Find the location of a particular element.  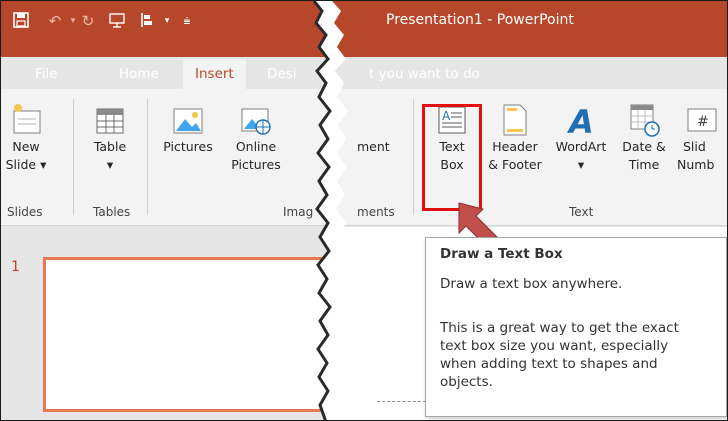

tooltip-body-line: This is a great way to get the exact is located at coordinates (559, 328).